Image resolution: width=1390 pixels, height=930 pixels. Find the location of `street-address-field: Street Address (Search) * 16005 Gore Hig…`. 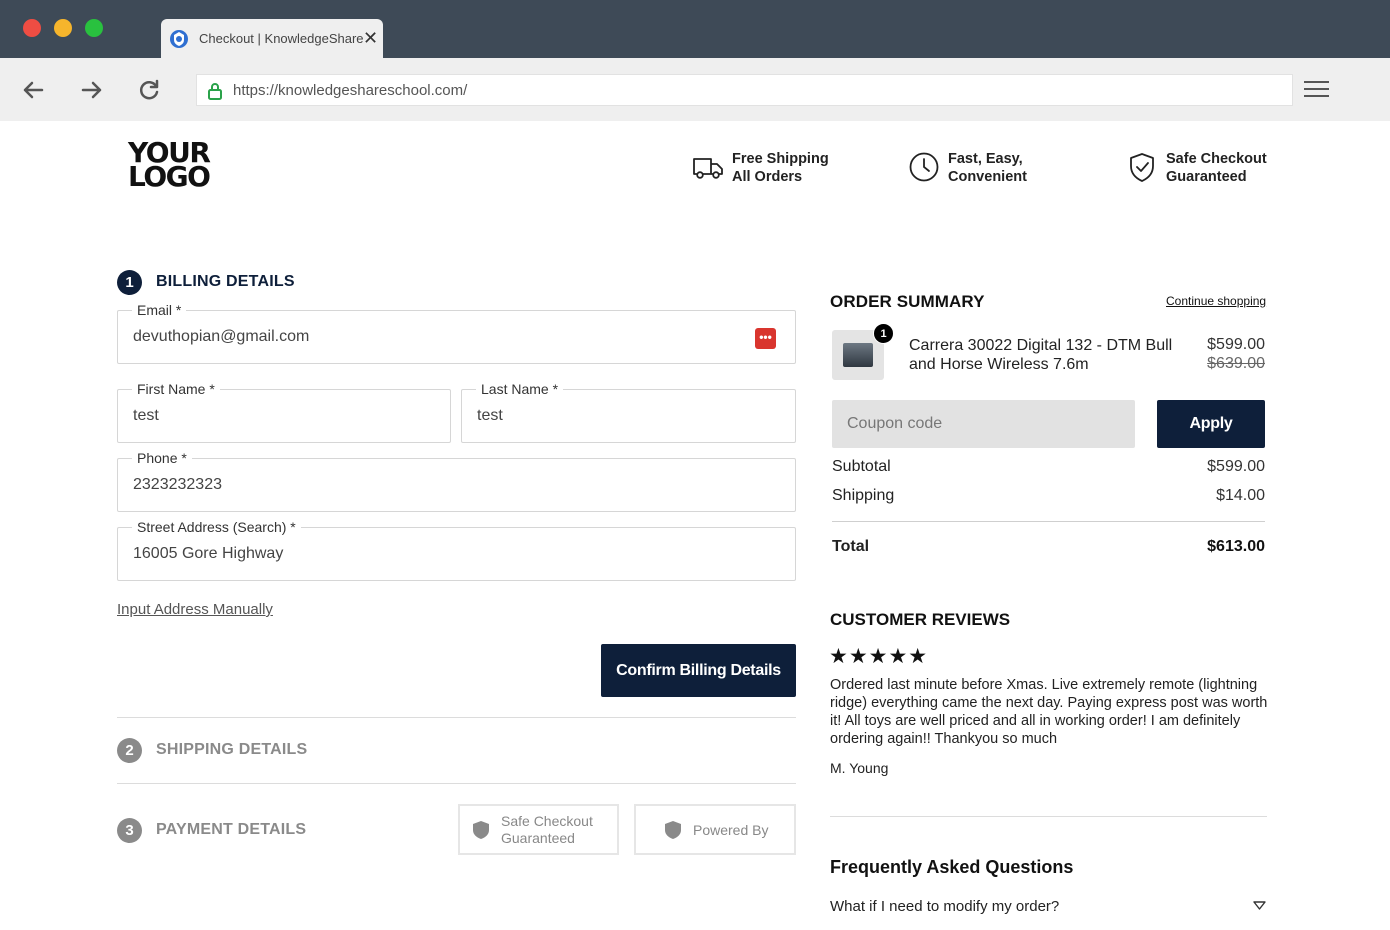

street-address-field: Street Address (Search) * 16005 Gore Hig… is located at coordinates (456, 550).